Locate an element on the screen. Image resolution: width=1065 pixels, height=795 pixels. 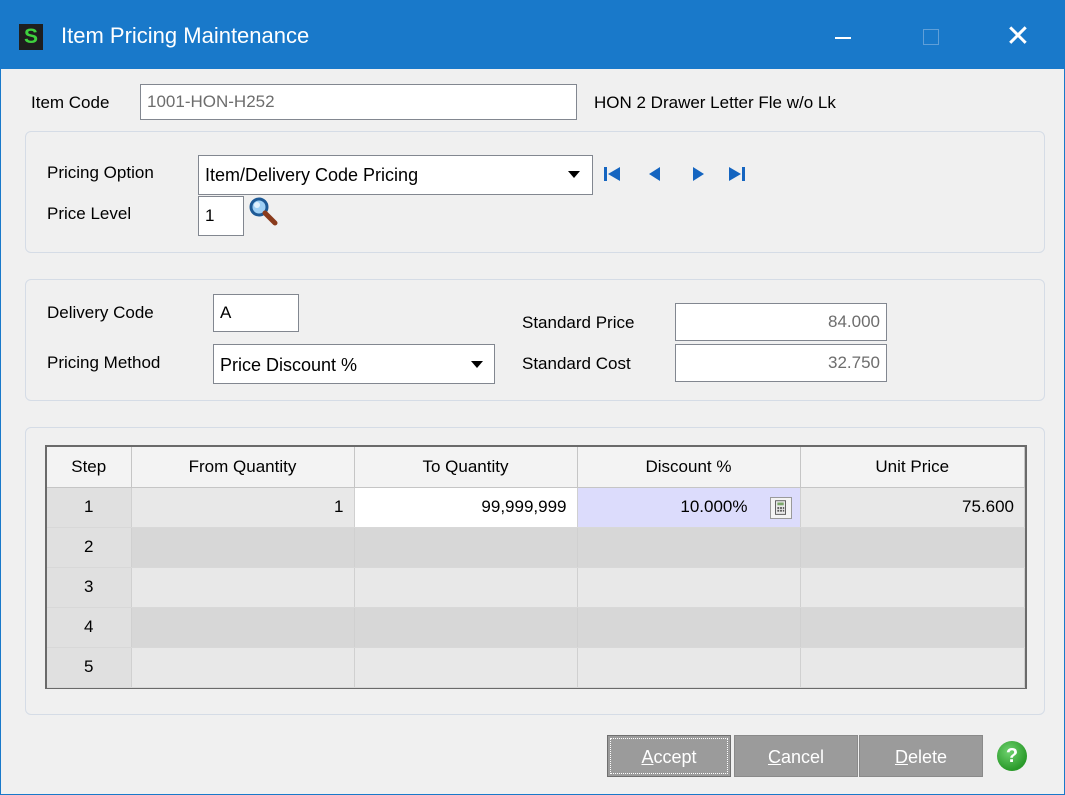
delete-button: Delete is located at coordinates (921, 756).